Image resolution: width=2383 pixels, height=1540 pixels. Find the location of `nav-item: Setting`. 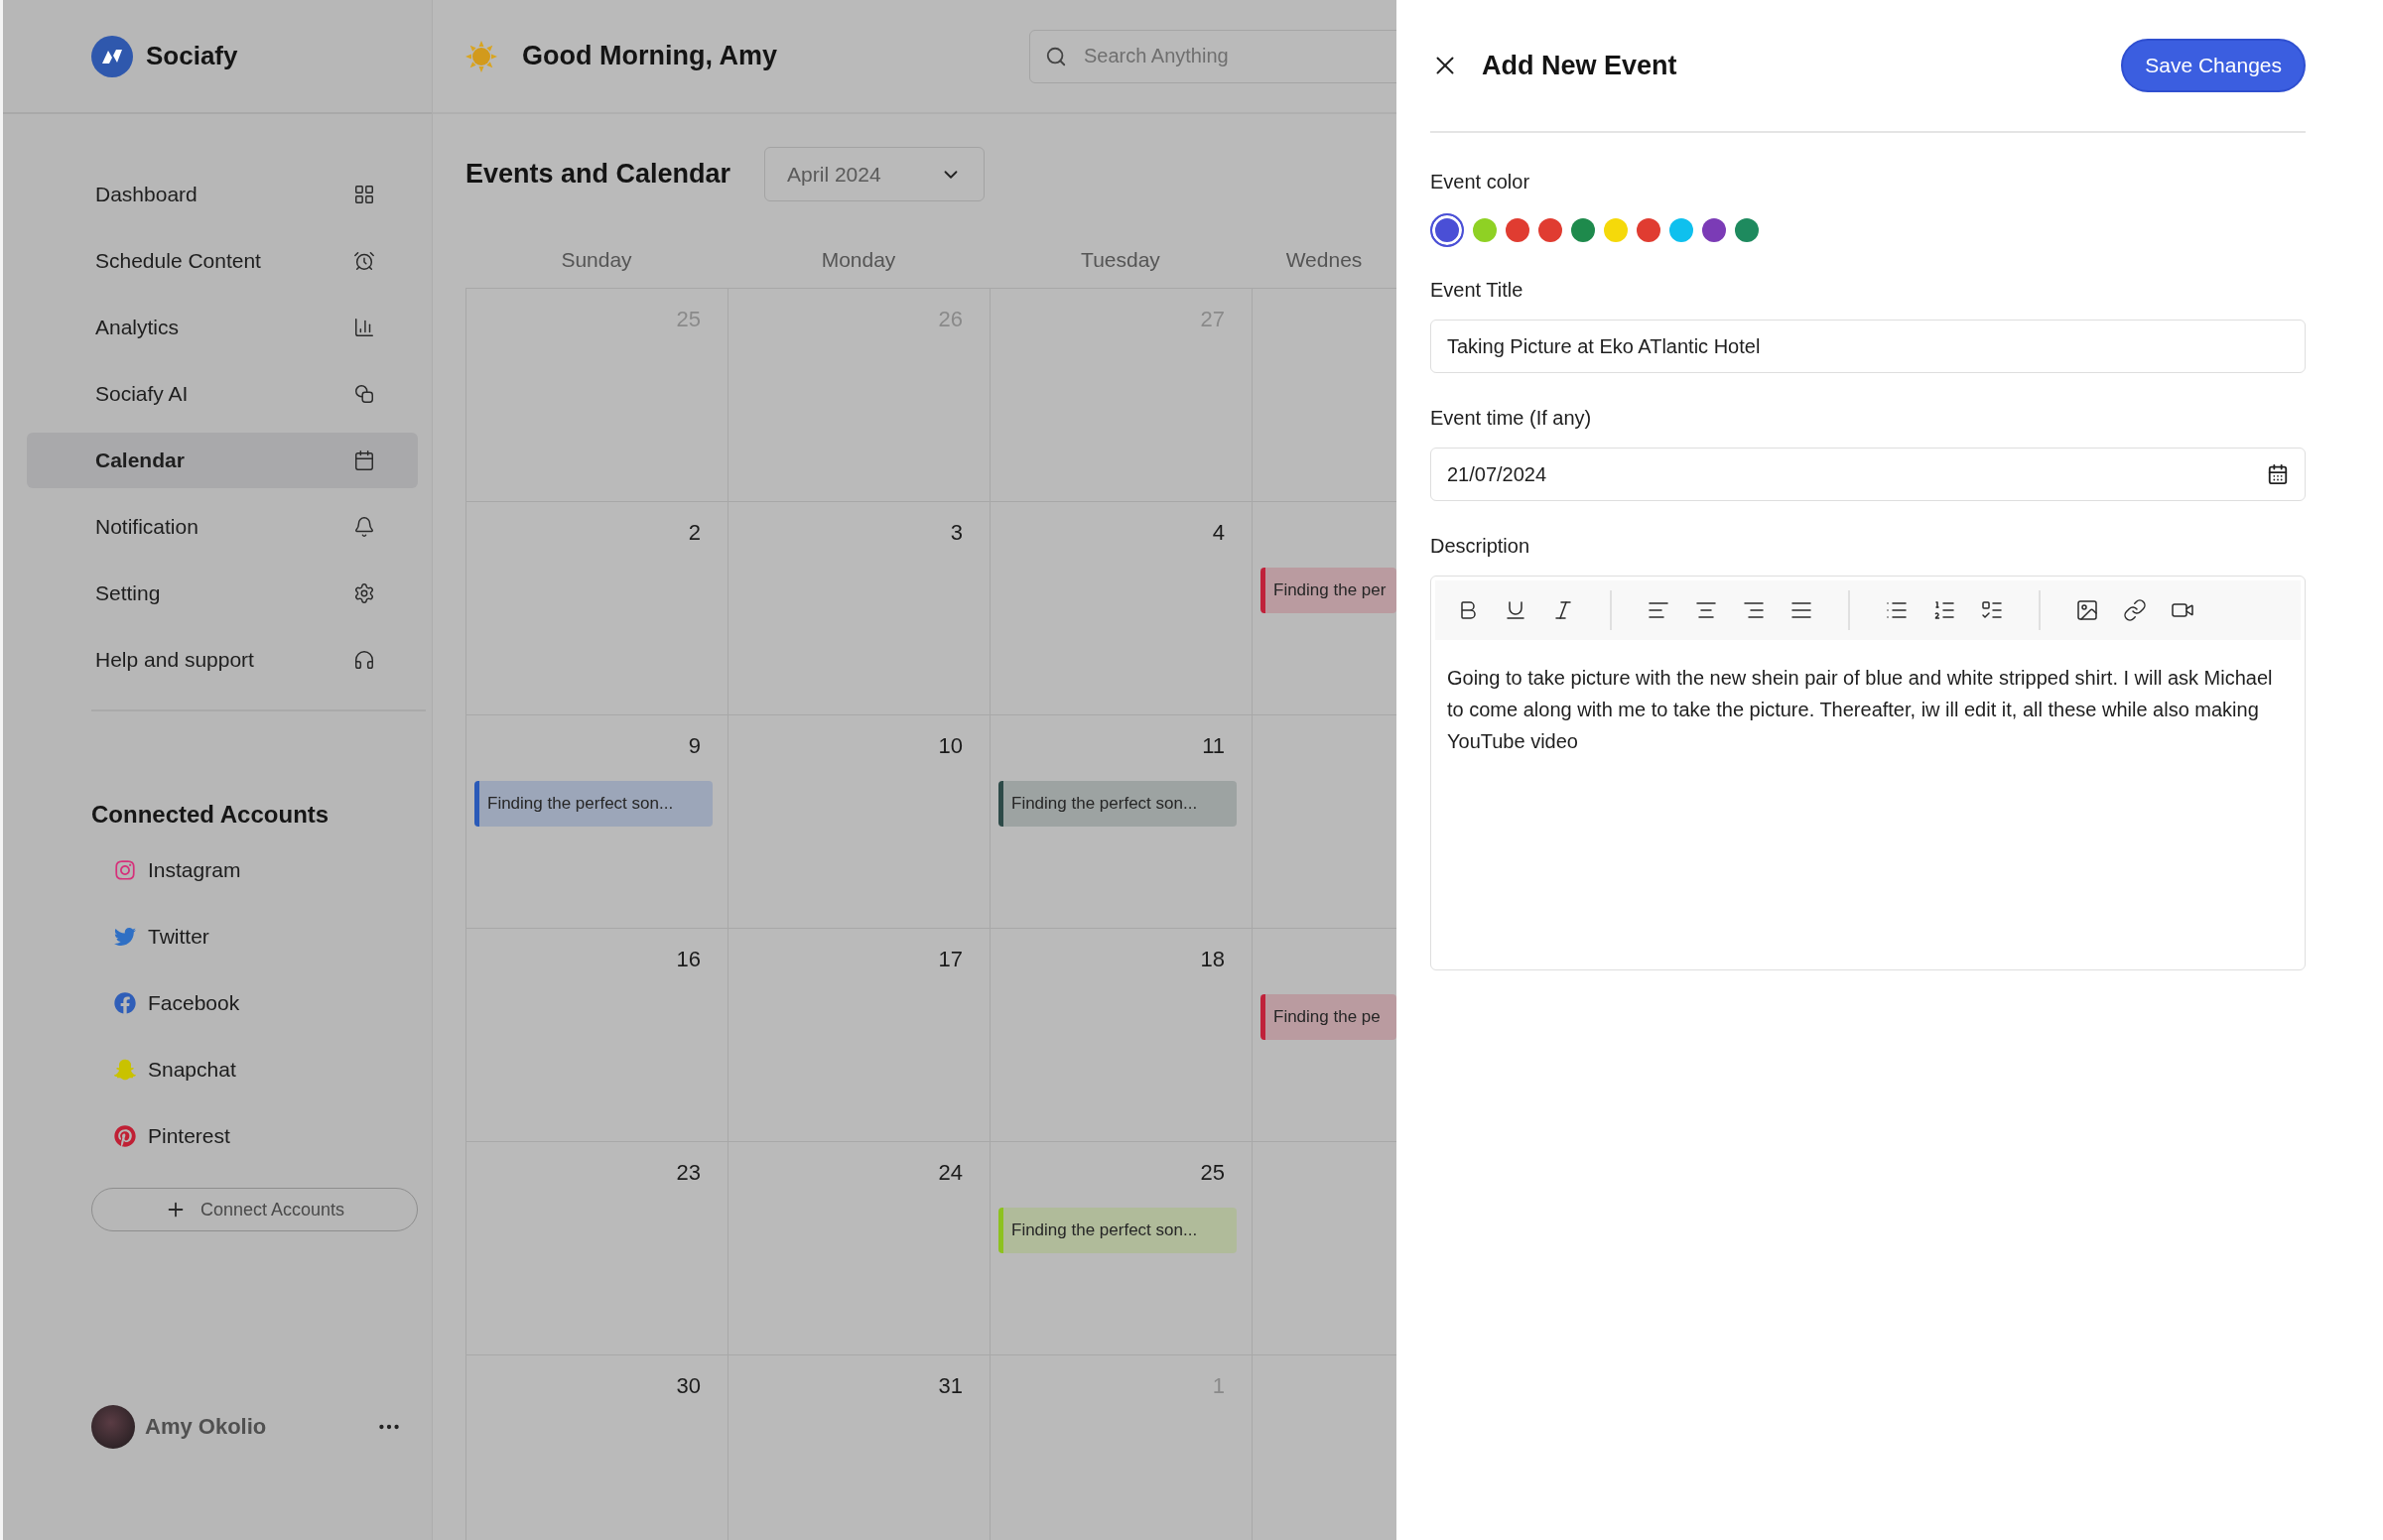

nav-item: Setting is located at coordinates (222, 593).